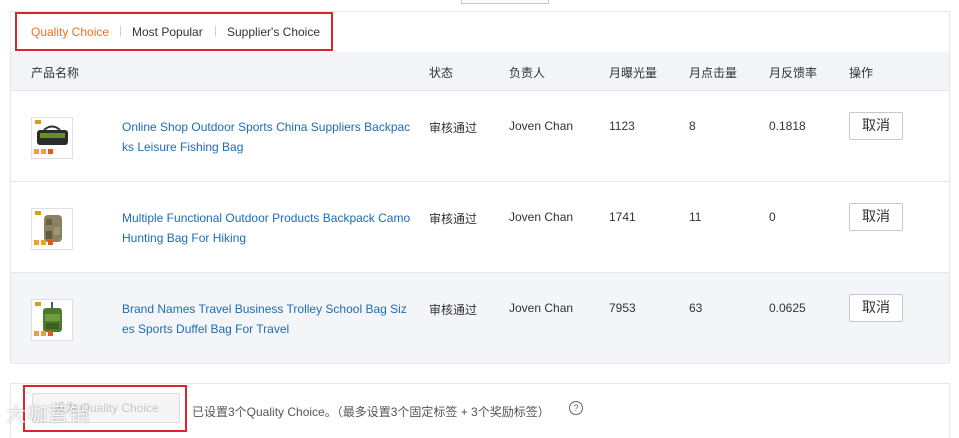 The width and height of the screenshot is (959, 438). What do you see at coordinates (633, 73) in the screenshot?
I see `header-impressions: 月曝光量` at bounding box center [633, 73].